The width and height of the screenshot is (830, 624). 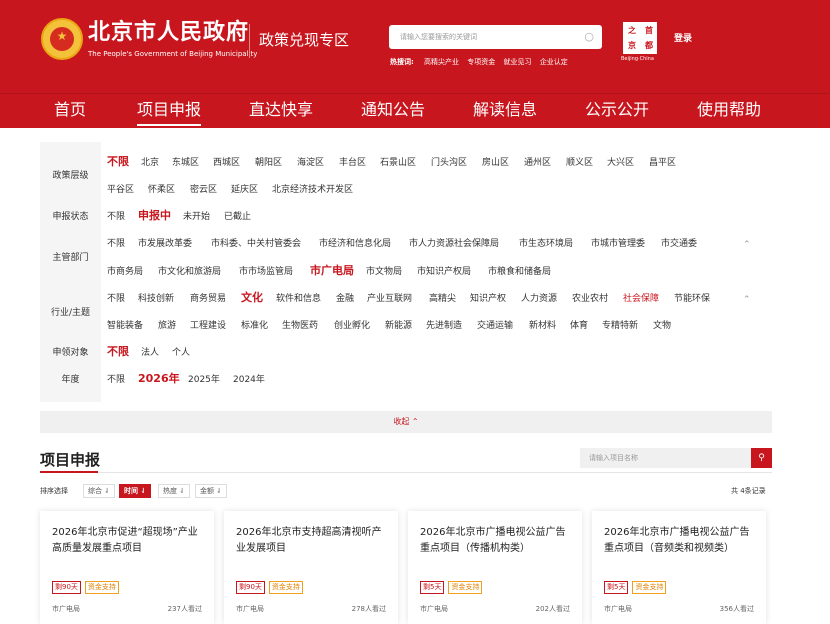 What do you see at coordinates (481, 62) in the screenshot?
I see `hot-word-link: 专项资金` at bounding box center [481, 62].